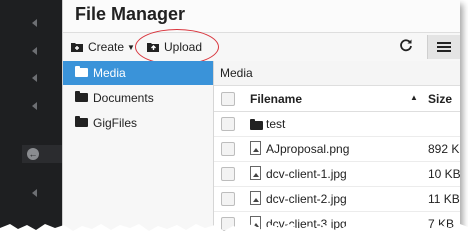 Image resolution: width=468 pixels, height=240 pixels. What do you see at coordinates (115, 123) in the screenshot?
I see `sidebar-item-label: GigFiles` at bounding box center [115, 123].